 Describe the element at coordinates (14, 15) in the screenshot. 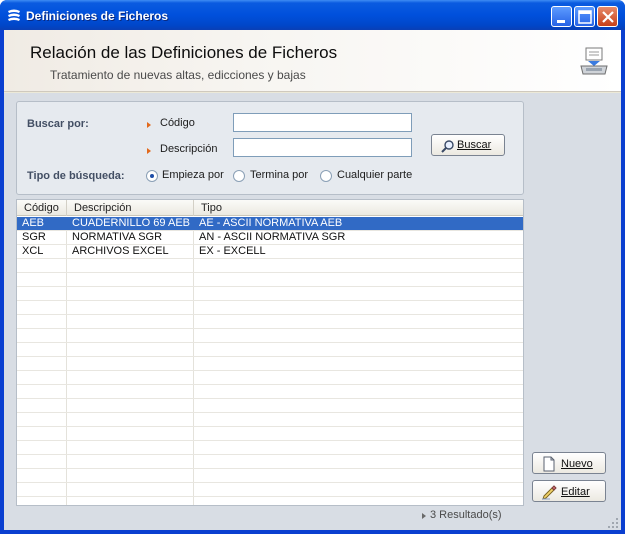

I see `app-logo-icon` at that location.